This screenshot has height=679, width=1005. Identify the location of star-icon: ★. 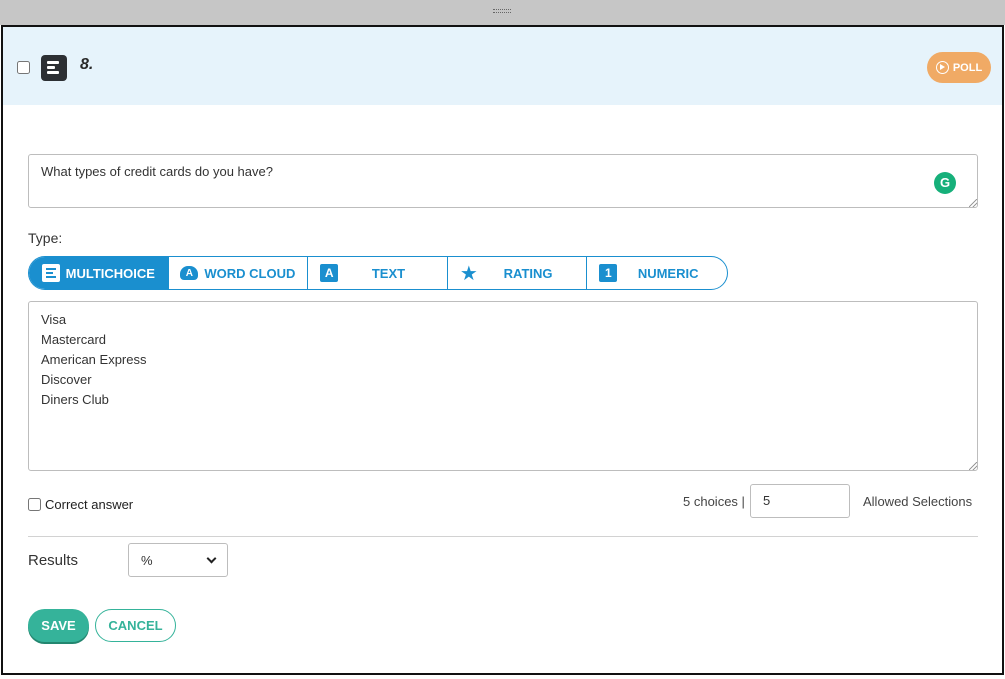
(468, 273).